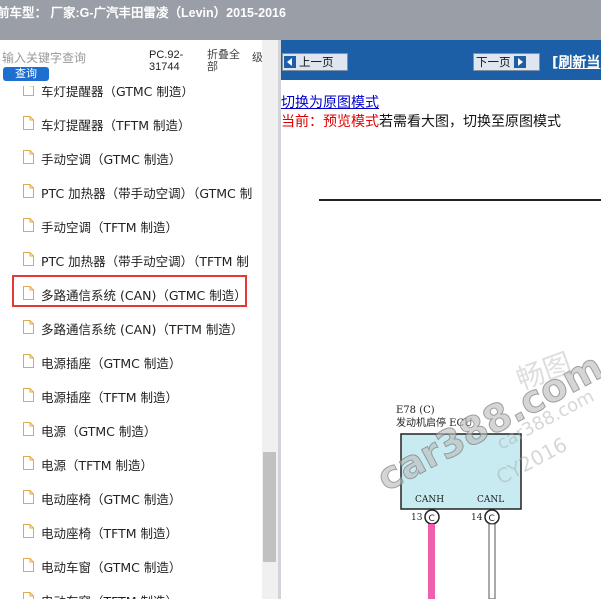 Image resolution: width=601 pixels, height=599 pixels. What do you see at coordinates (129, 291) in the screenshot?
I see `selected-highlight` at bounding box center [129, 291].